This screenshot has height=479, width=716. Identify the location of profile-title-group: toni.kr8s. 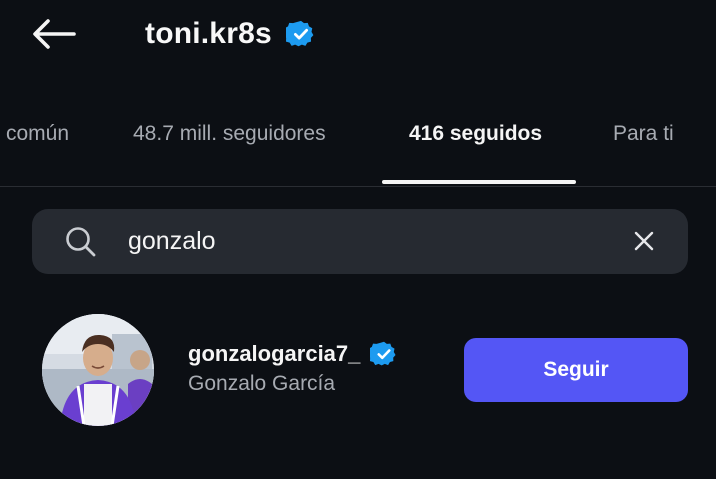
(230, 34).